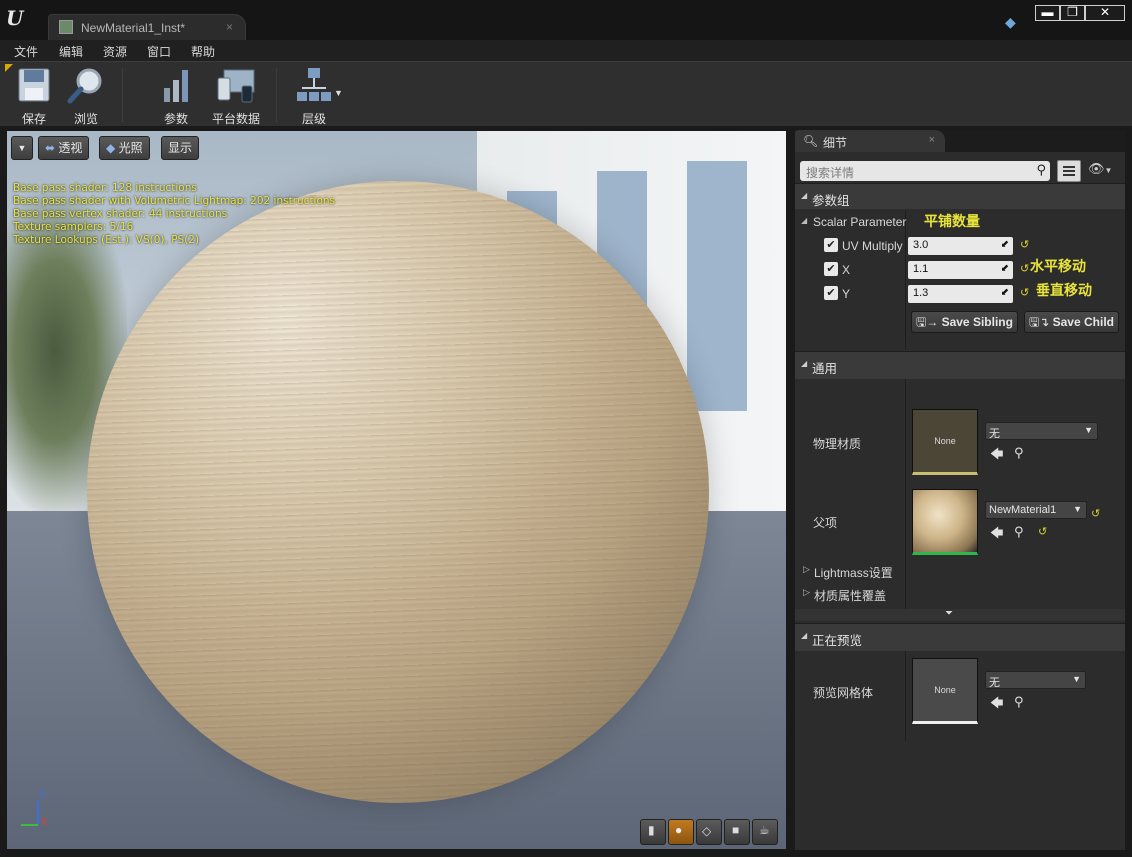  I want to click on menu-asset: 资源, so click(115, 51).